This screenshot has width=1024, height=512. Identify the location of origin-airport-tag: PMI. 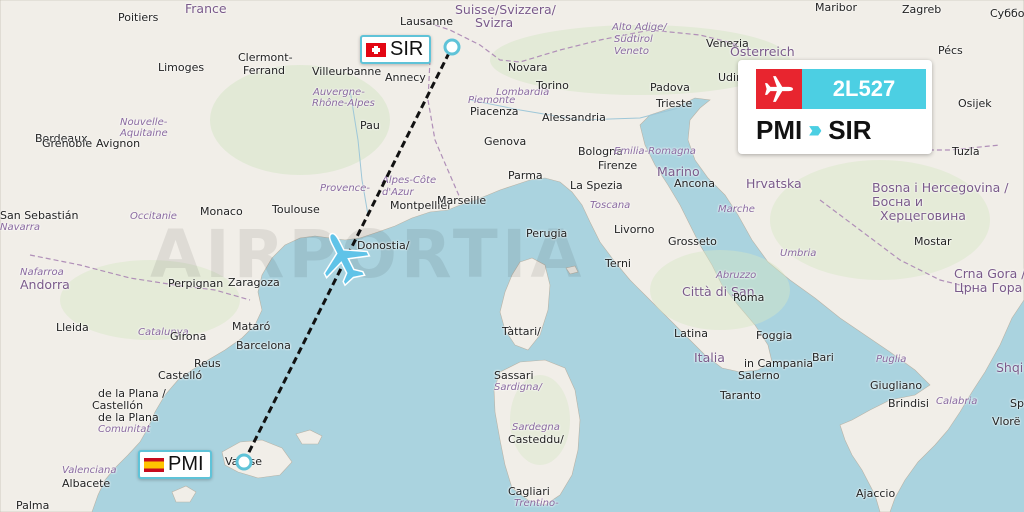
(175, 464).